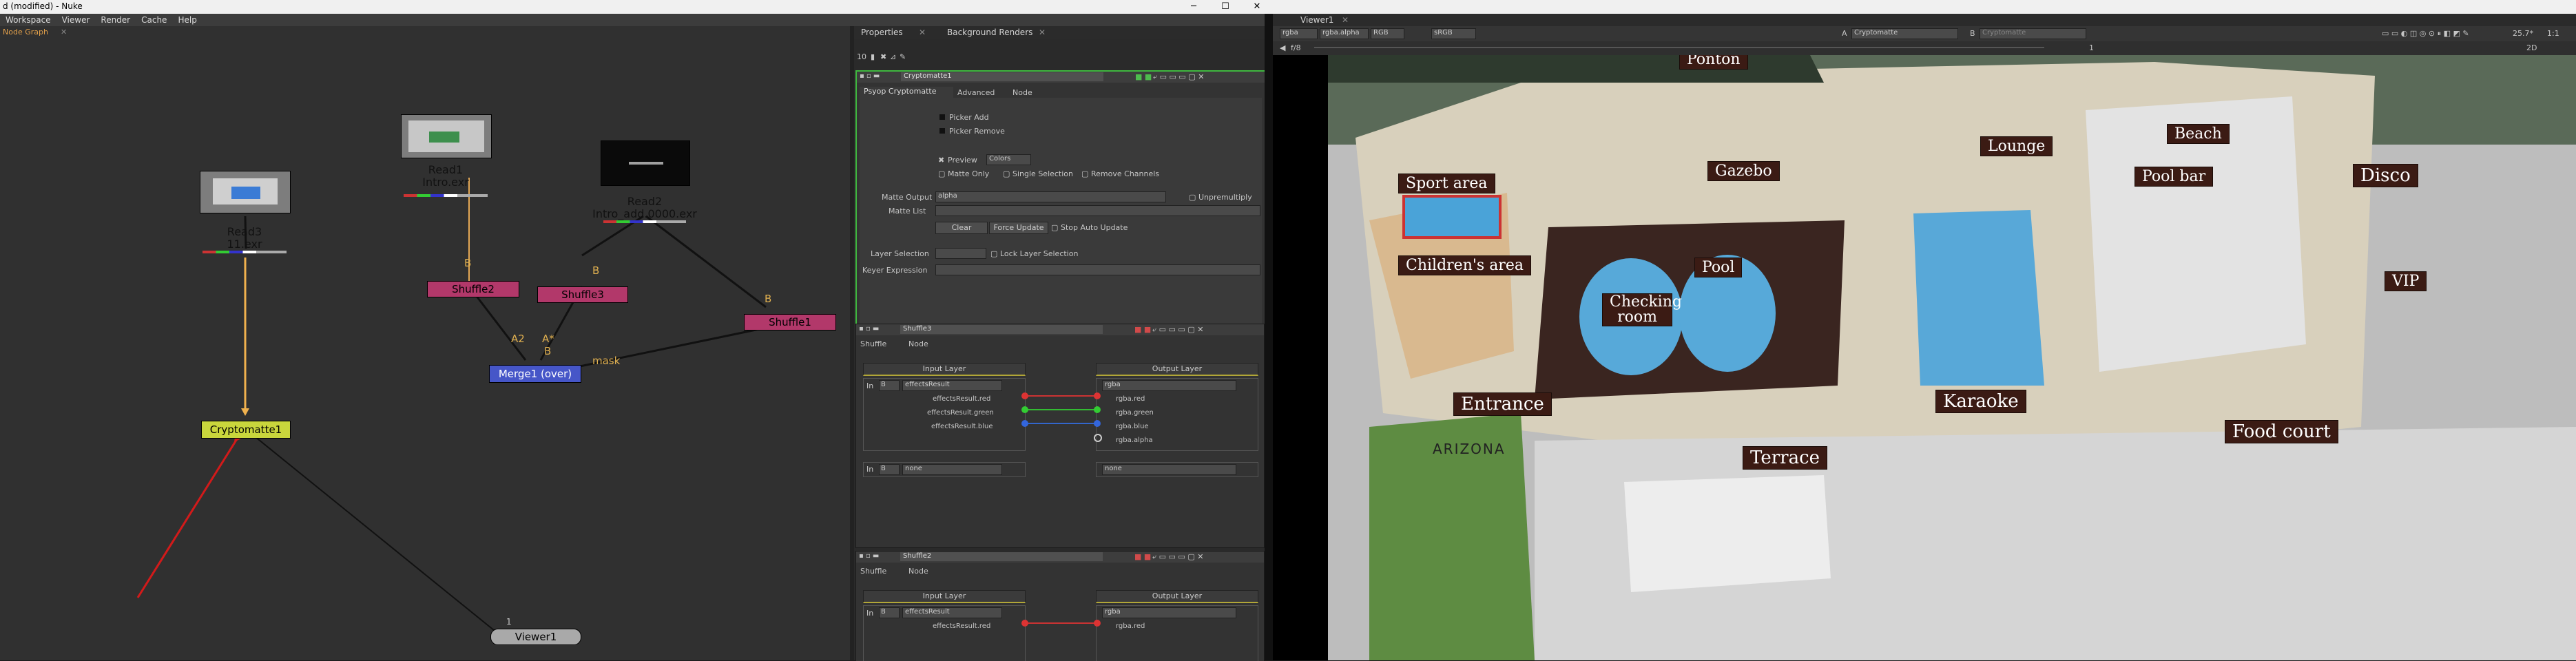 This screenshot has height=661, width=2576. What do you see at coordinates (952, 469) in the screenshot?
I see `in2-layer-dropdown: none` at bounding box center [952, 469].